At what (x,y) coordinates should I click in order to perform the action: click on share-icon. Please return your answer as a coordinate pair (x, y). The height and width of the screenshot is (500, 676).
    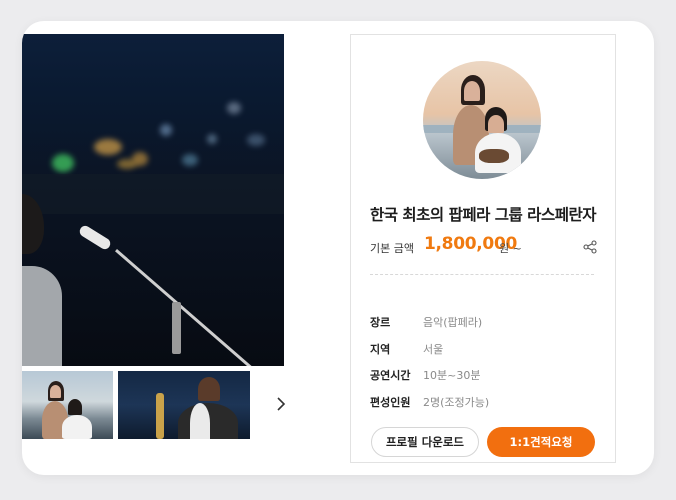
    Looking at the image, I should click on (590, 248).